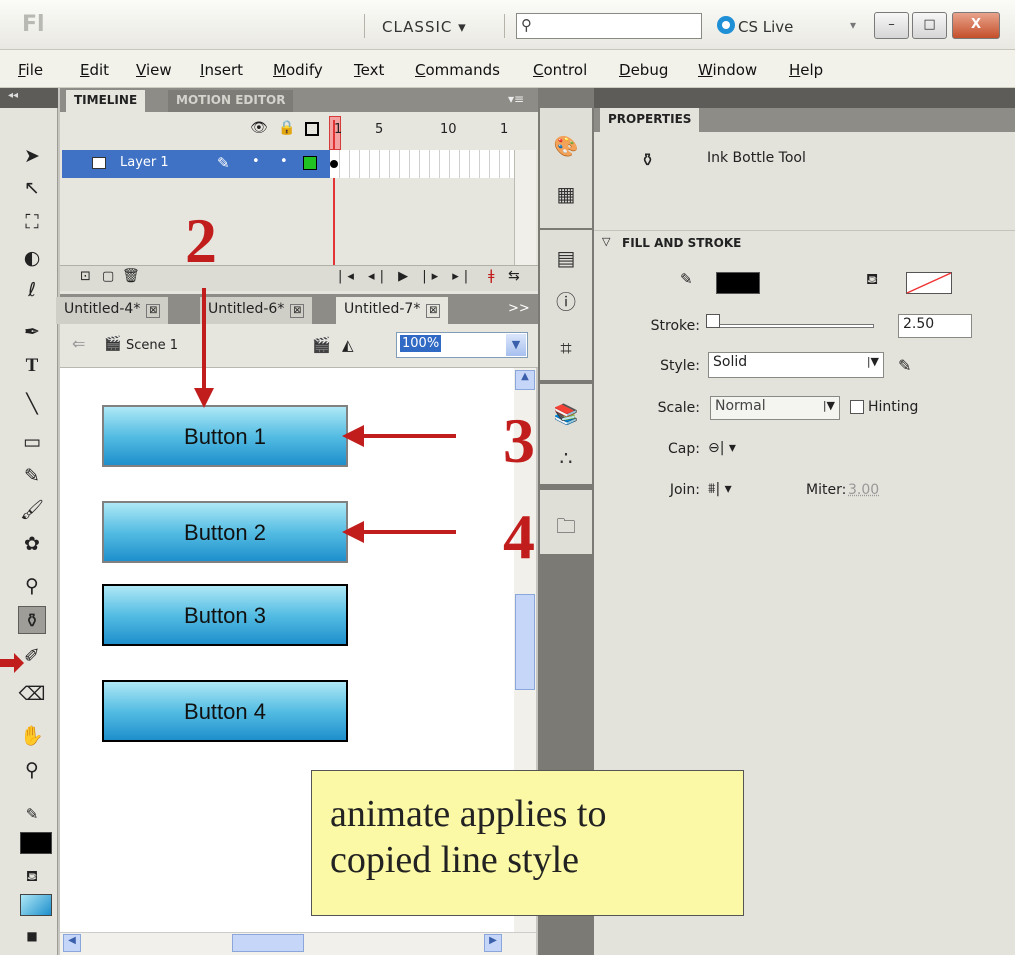  I want to click on stroke-slider, so click(792, 326).